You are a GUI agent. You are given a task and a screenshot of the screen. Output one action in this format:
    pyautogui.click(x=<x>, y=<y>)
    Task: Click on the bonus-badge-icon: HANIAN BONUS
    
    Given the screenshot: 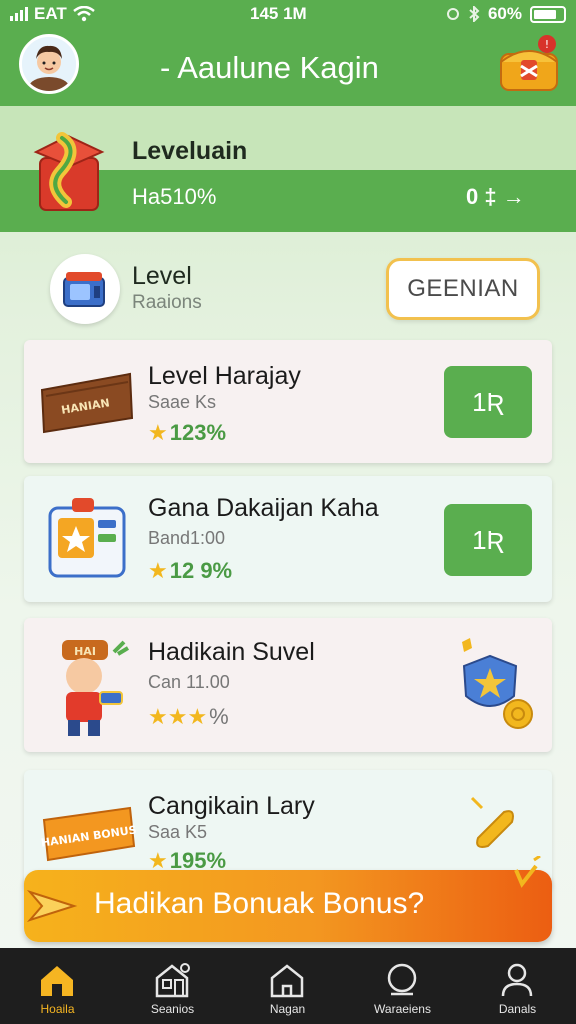 What is the action you would take?
    pyautogui.click(x=89, y=831)
    